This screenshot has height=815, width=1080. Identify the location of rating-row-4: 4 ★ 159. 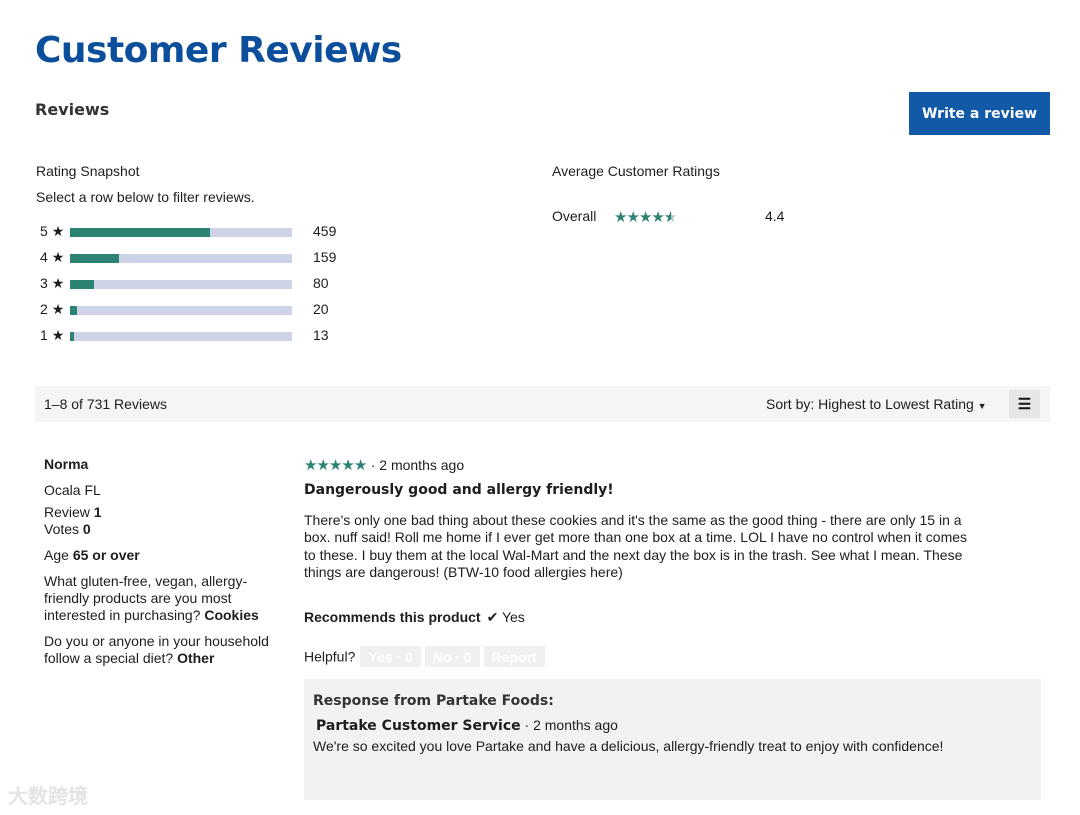
(191, 259).